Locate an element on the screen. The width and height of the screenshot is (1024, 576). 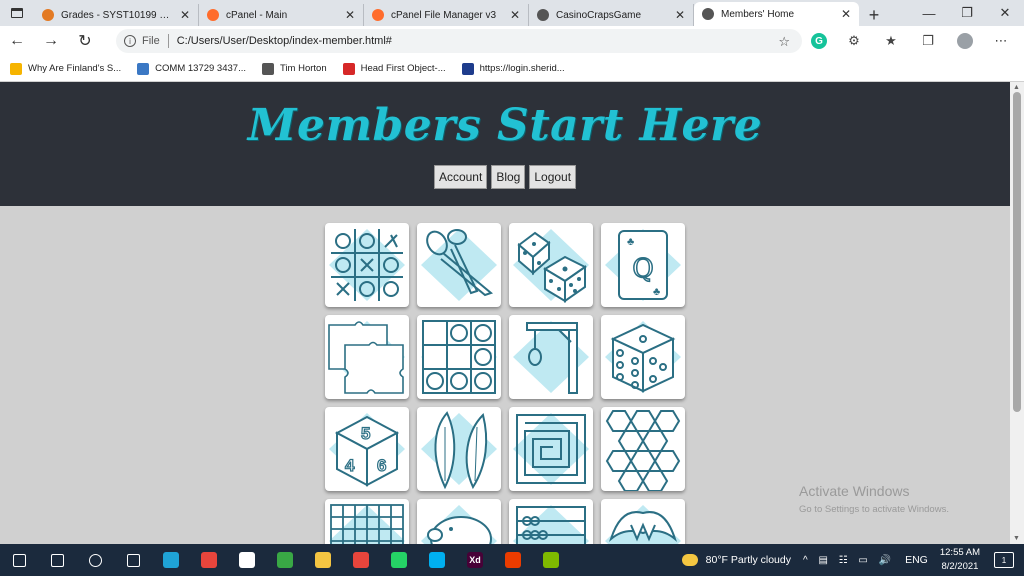
task-view-icon is located at coordinates (133, 560).